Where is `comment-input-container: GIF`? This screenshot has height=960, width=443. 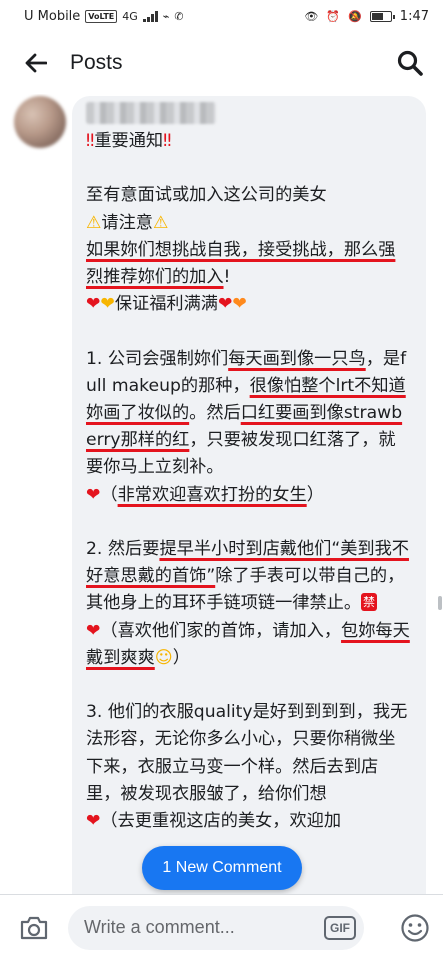 comment-input-container: GIF is located at coordinates (216, 927).